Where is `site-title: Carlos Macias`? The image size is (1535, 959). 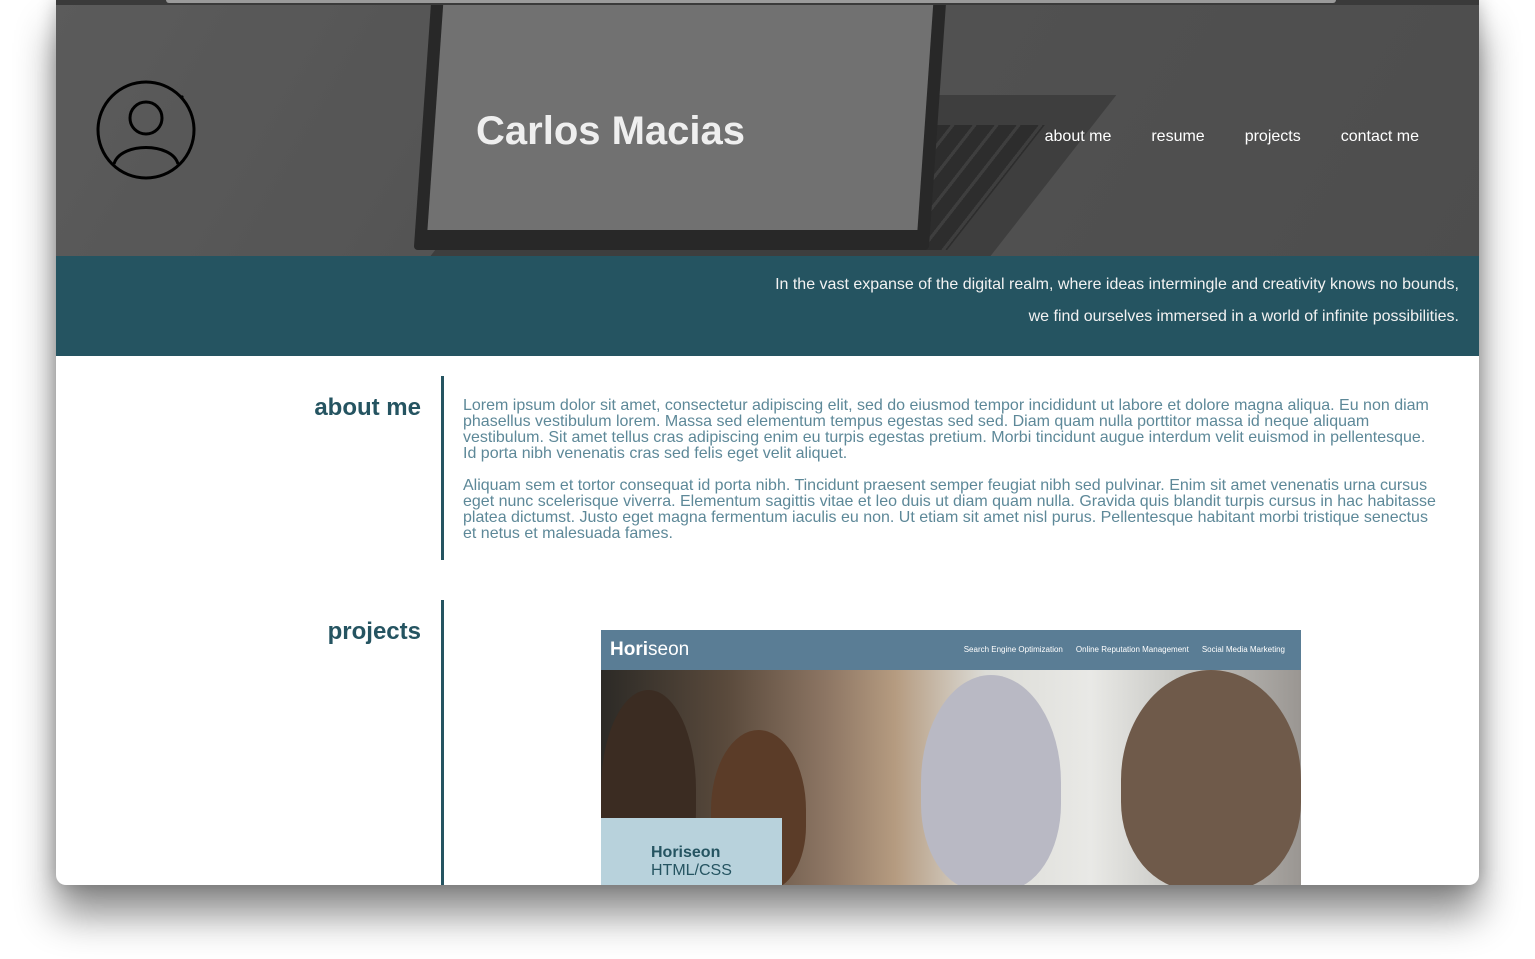 site-title: Carlos Macias is located at coordinates (611, 131).